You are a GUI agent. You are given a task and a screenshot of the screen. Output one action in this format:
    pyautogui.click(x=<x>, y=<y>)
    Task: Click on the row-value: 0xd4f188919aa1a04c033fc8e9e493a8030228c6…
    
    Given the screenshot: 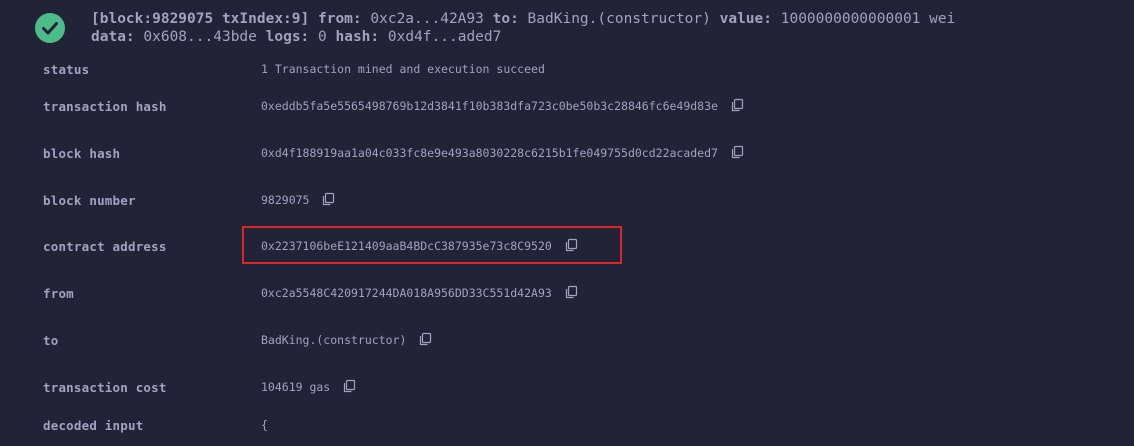 What is the action you would take?
    pyautogui.click(x=502, y=153)
    